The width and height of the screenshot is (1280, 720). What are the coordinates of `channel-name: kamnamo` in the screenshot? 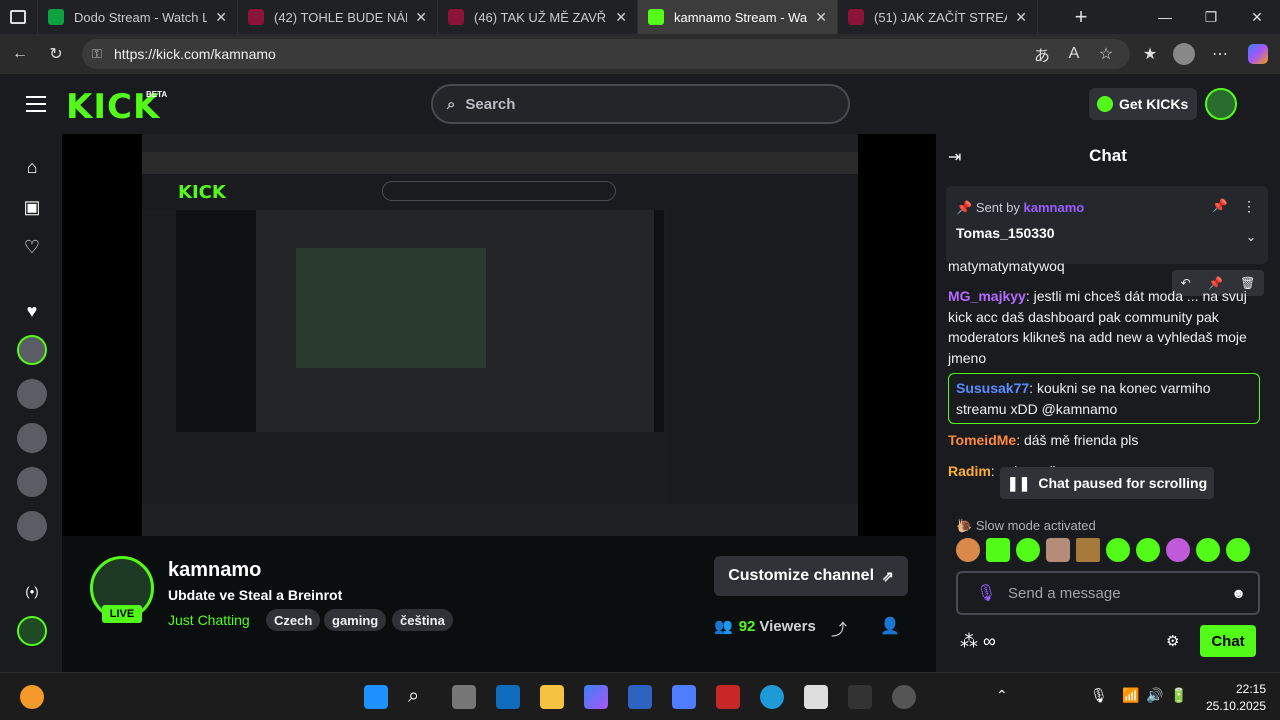 It's located at (214, 570).